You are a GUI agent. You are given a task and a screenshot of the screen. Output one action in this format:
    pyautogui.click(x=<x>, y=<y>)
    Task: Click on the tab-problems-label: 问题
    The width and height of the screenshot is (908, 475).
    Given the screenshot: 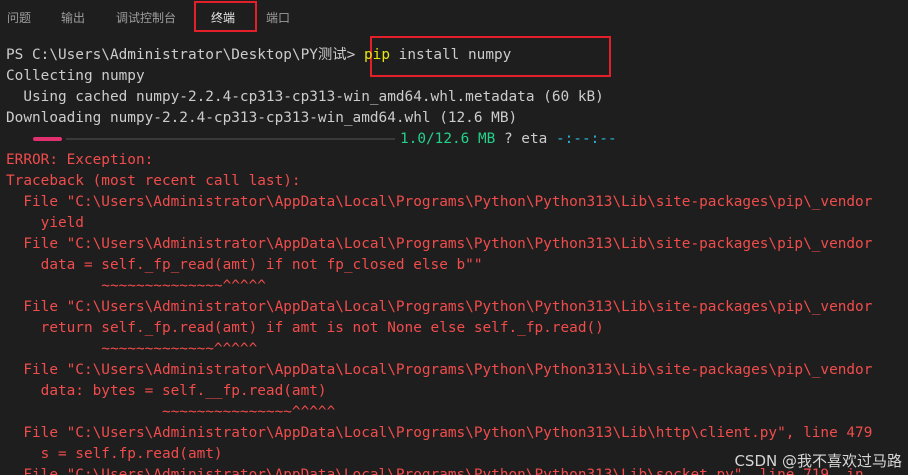 What is the action you would take?
    pyautogui.click(x=19, y=18)
    